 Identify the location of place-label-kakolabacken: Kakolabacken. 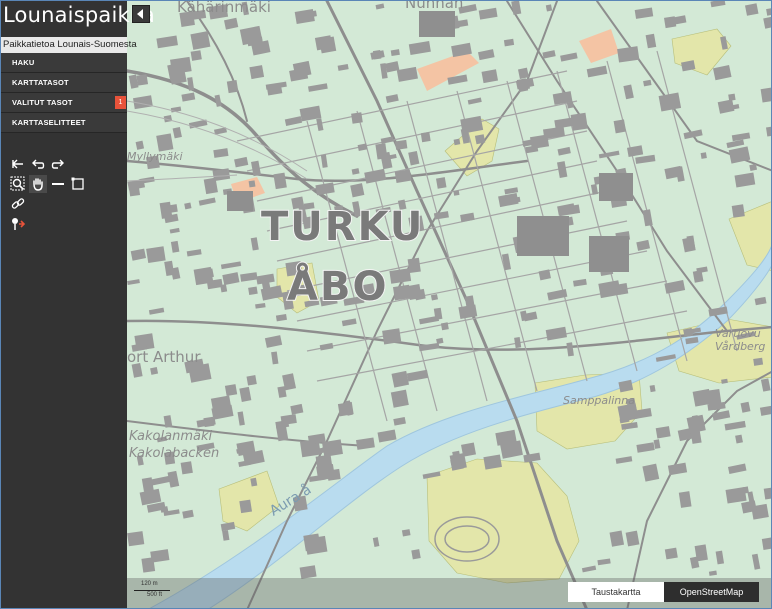
(174, 453).